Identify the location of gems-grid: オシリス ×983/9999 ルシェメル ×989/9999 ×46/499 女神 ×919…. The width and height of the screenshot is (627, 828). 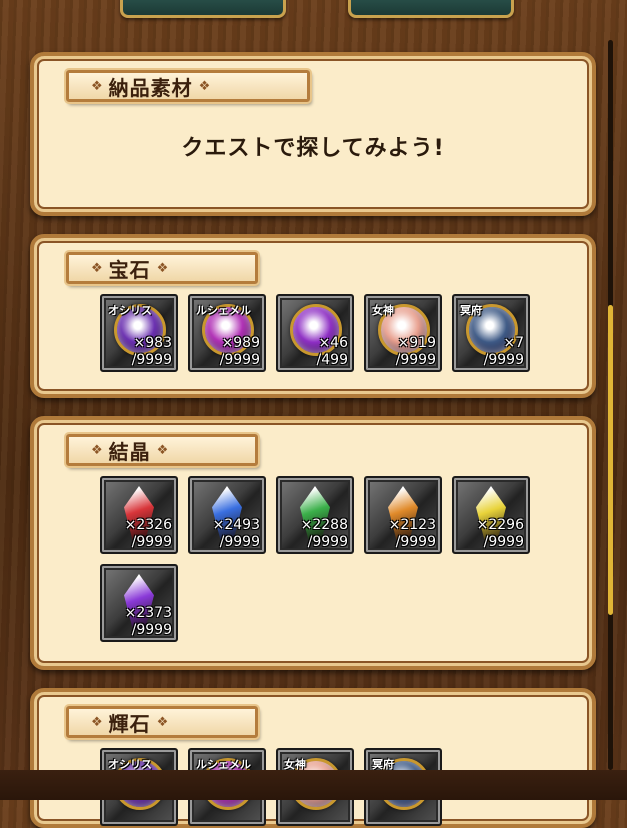
(315, 333).